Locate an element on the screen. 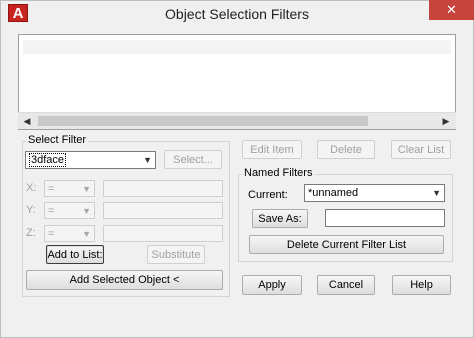 This screenshot has height=338, width=474. delete-button: Delete is located at coordinates (346, 149).